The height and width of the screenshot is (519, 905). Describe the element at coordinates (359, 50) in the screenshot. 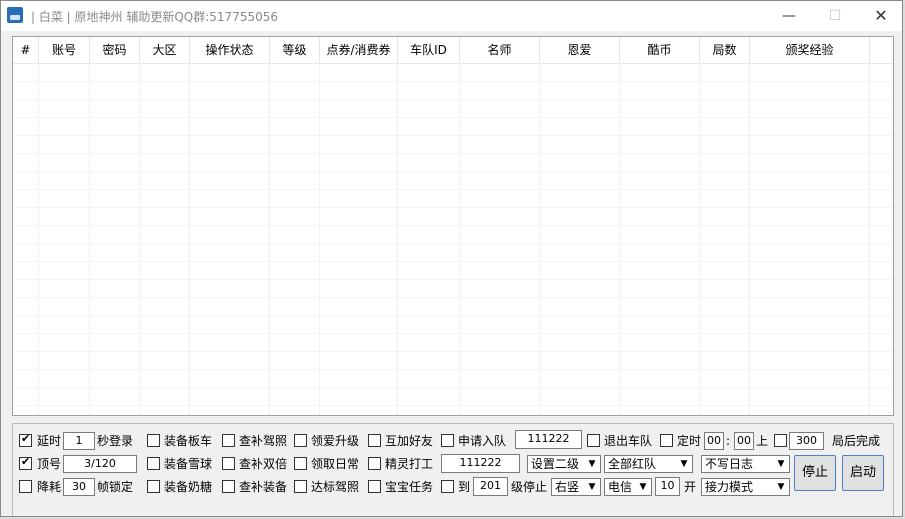

I see `col-coupons: 点券/消费券` at that location.